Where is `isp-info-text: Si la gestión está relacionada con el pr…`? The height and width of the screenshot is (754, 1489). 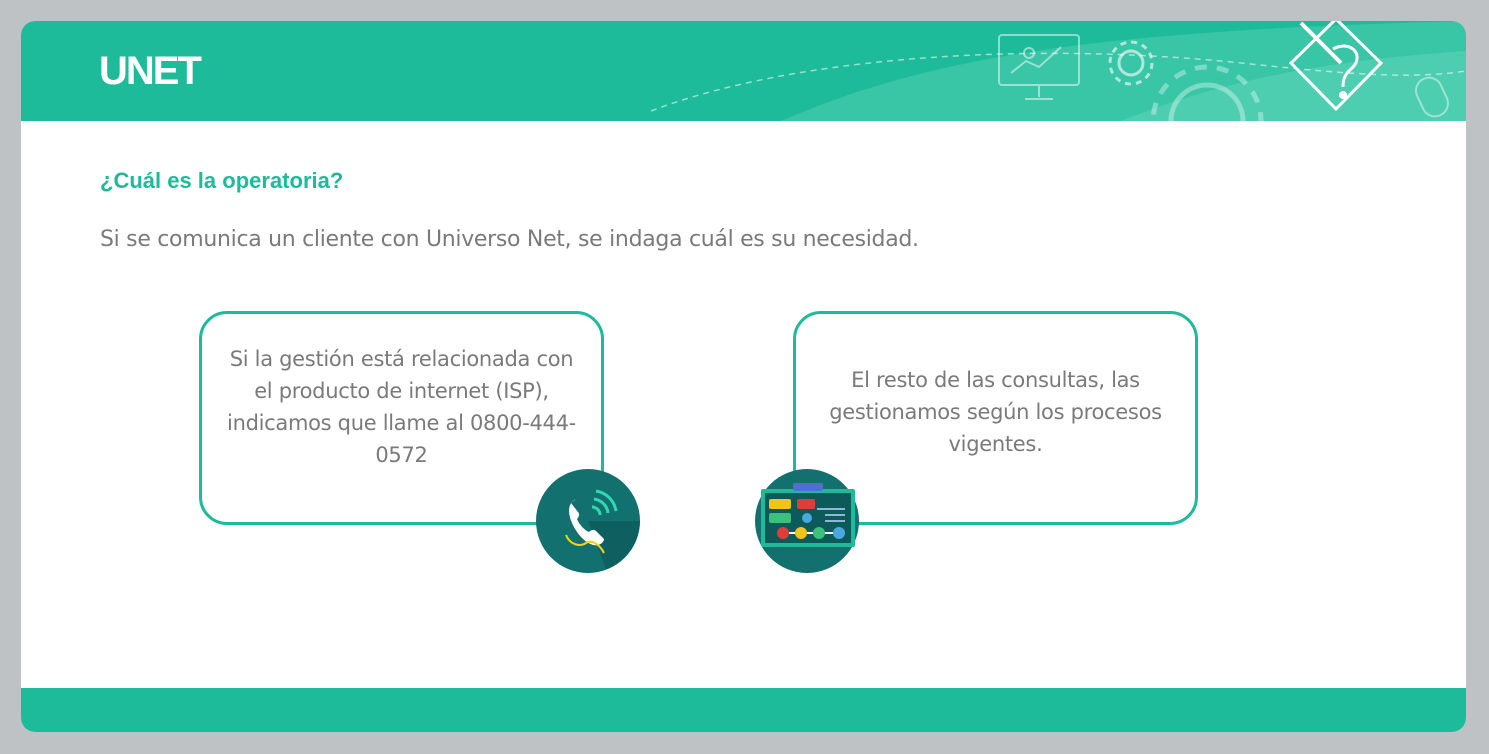
isp-info-text: Si la gestión está relacionada con el pr… is located at coordinates (401, 407).